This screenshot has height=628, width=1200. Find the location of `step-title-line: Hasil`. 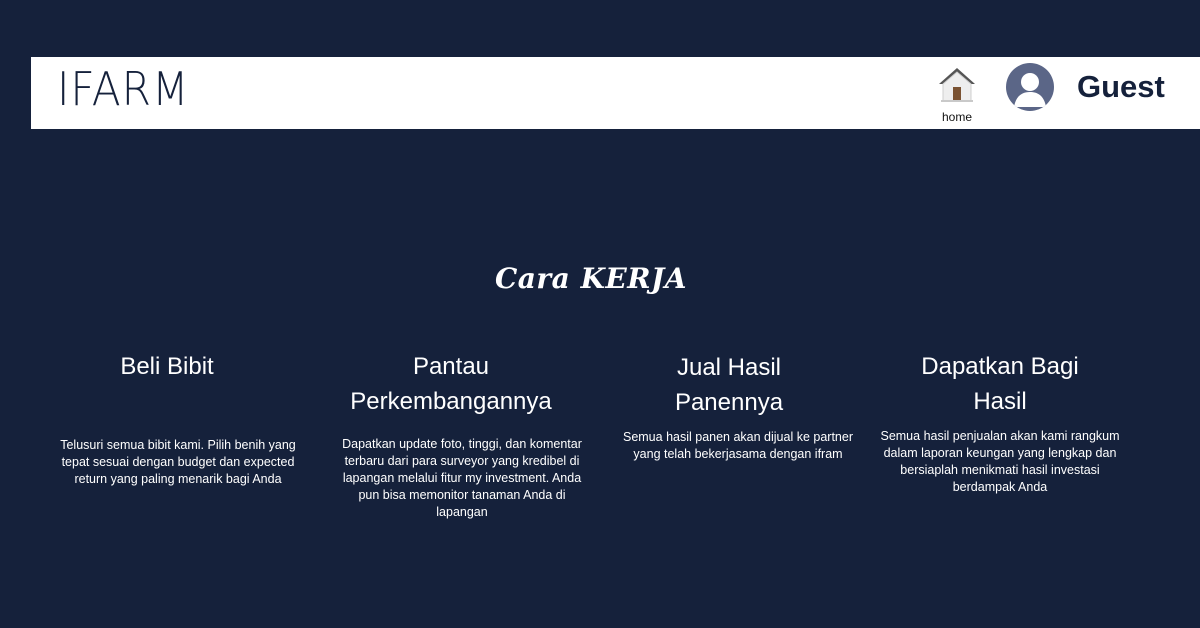

step-title-line: Hasil is located at coordinates (1000, 401).